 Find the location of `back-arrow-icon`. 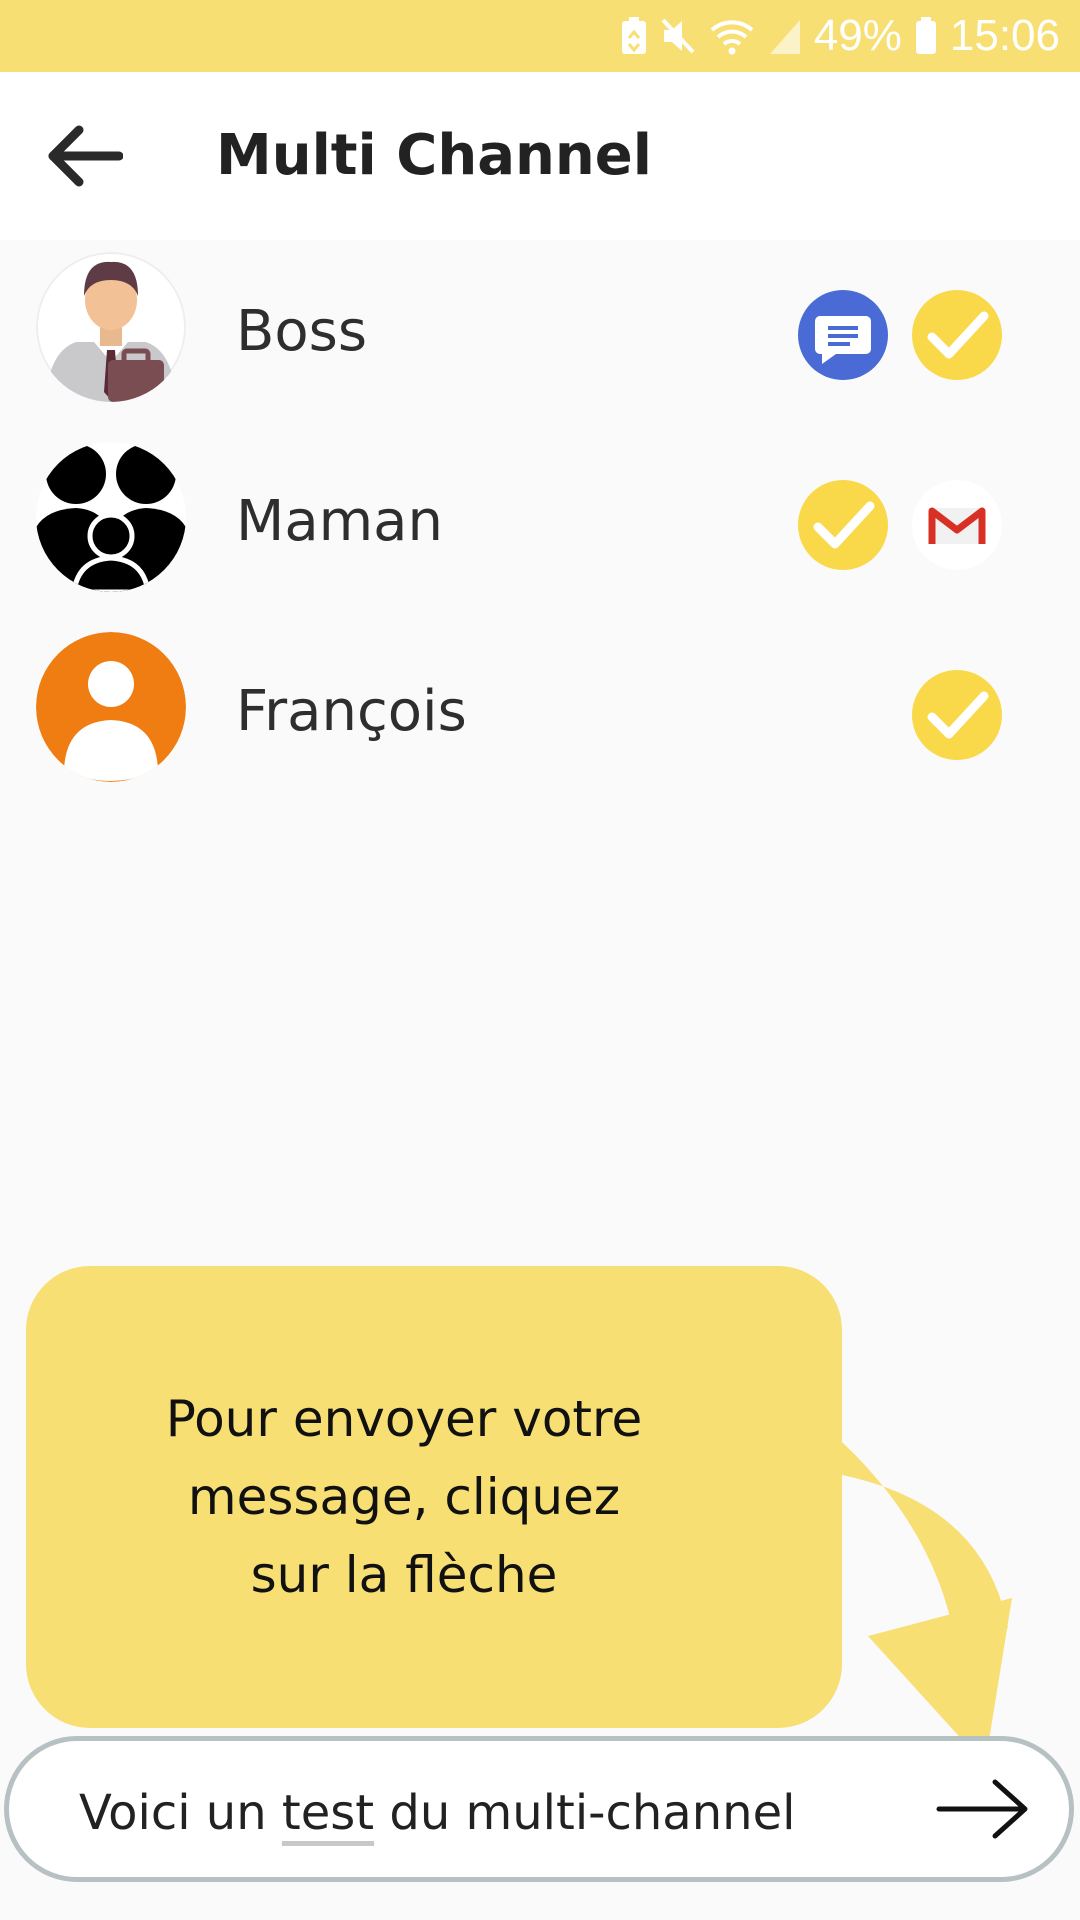

back-arrow-icon is located at coordinates (85, 156).